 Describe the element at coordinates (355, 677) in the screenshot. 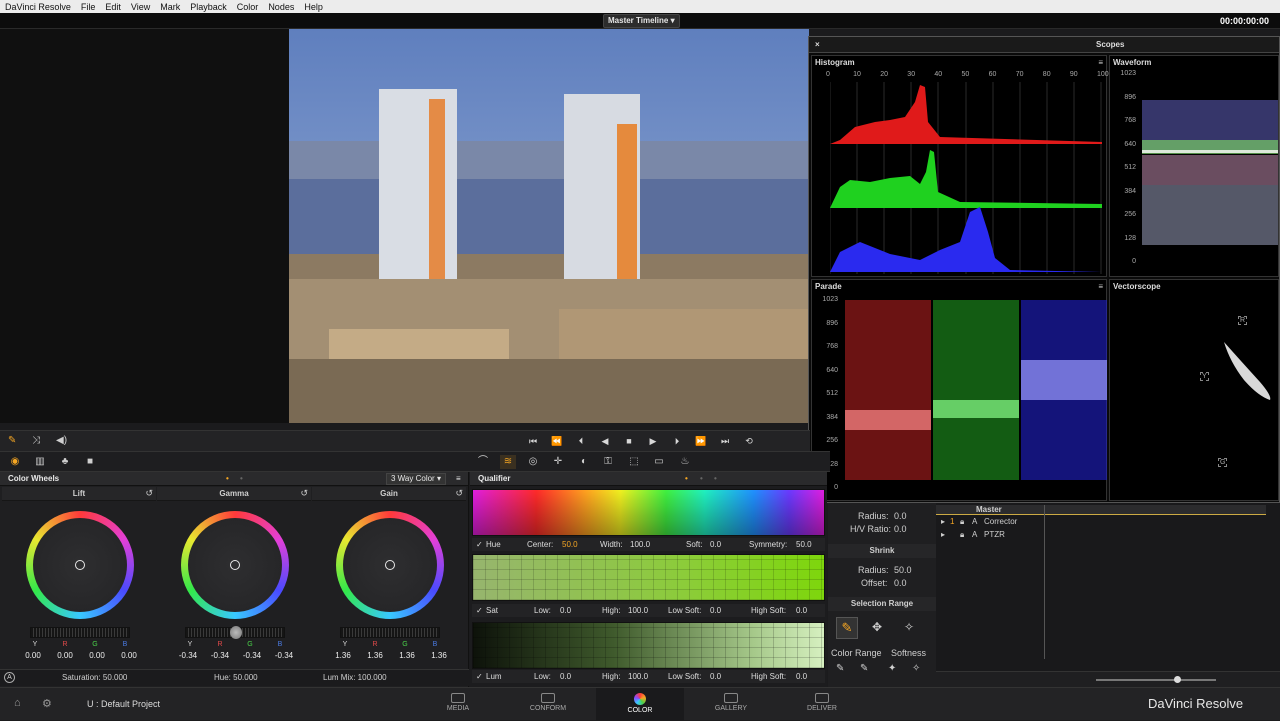

I see `lum-mix-value: Lum Mix: 100.000` at that location.